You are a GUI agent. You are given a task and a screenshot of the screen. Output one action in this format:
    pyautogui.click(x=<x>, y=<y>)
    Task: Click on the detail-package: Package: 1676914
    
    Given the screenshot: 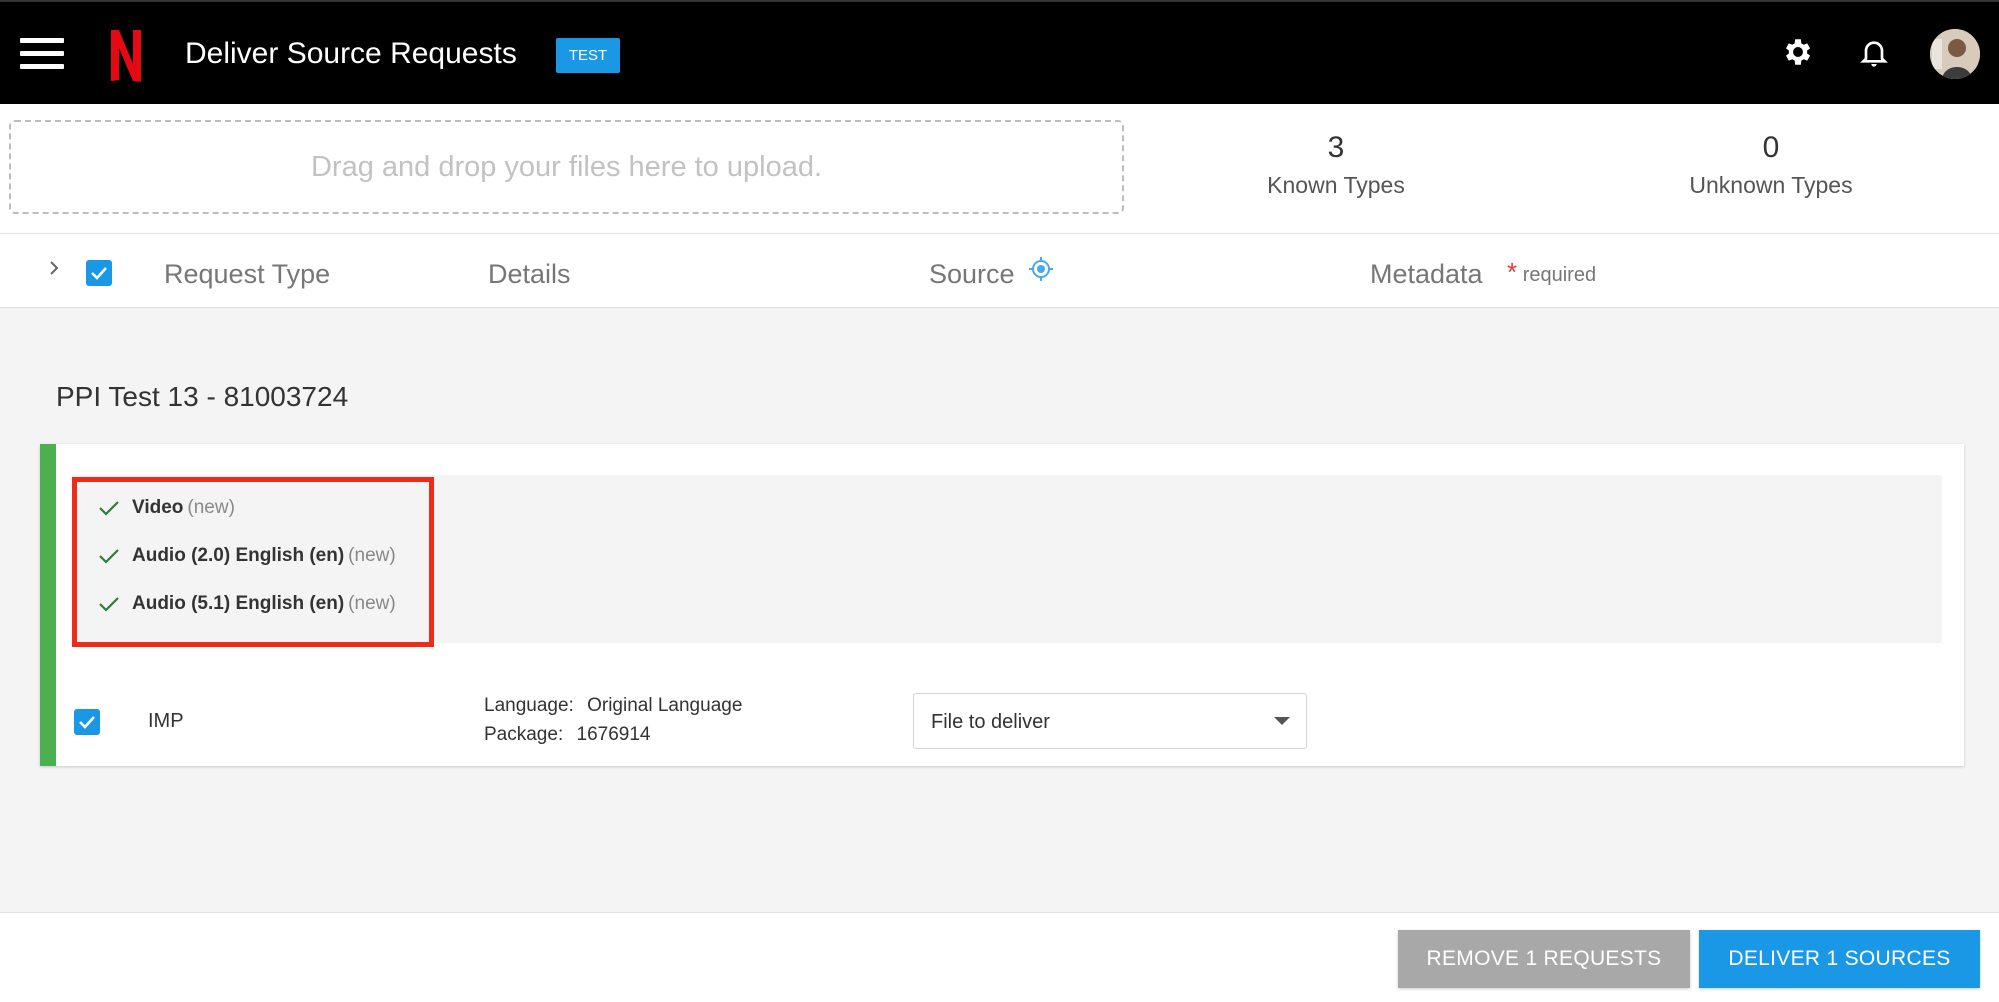 What is the action you would take?
    pyautogui.click(x=567, y=735)
    